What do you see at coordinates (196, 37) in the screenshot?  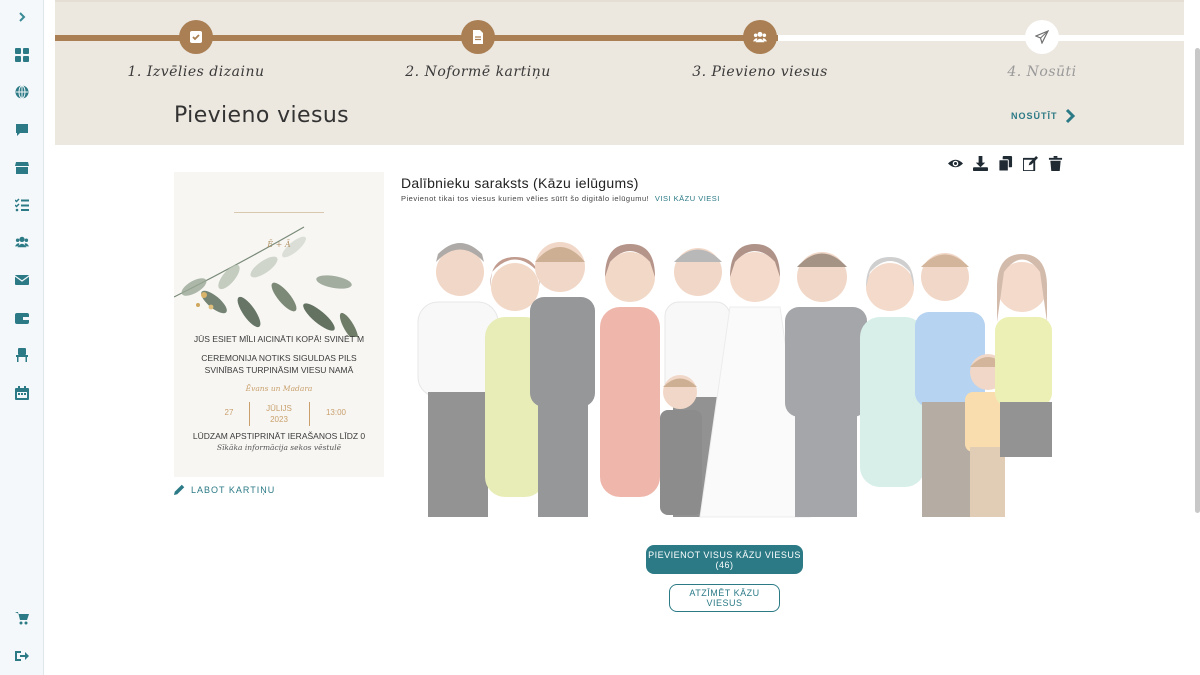 I see `step-1-check-square-icon` at bounding box center [196, 37].